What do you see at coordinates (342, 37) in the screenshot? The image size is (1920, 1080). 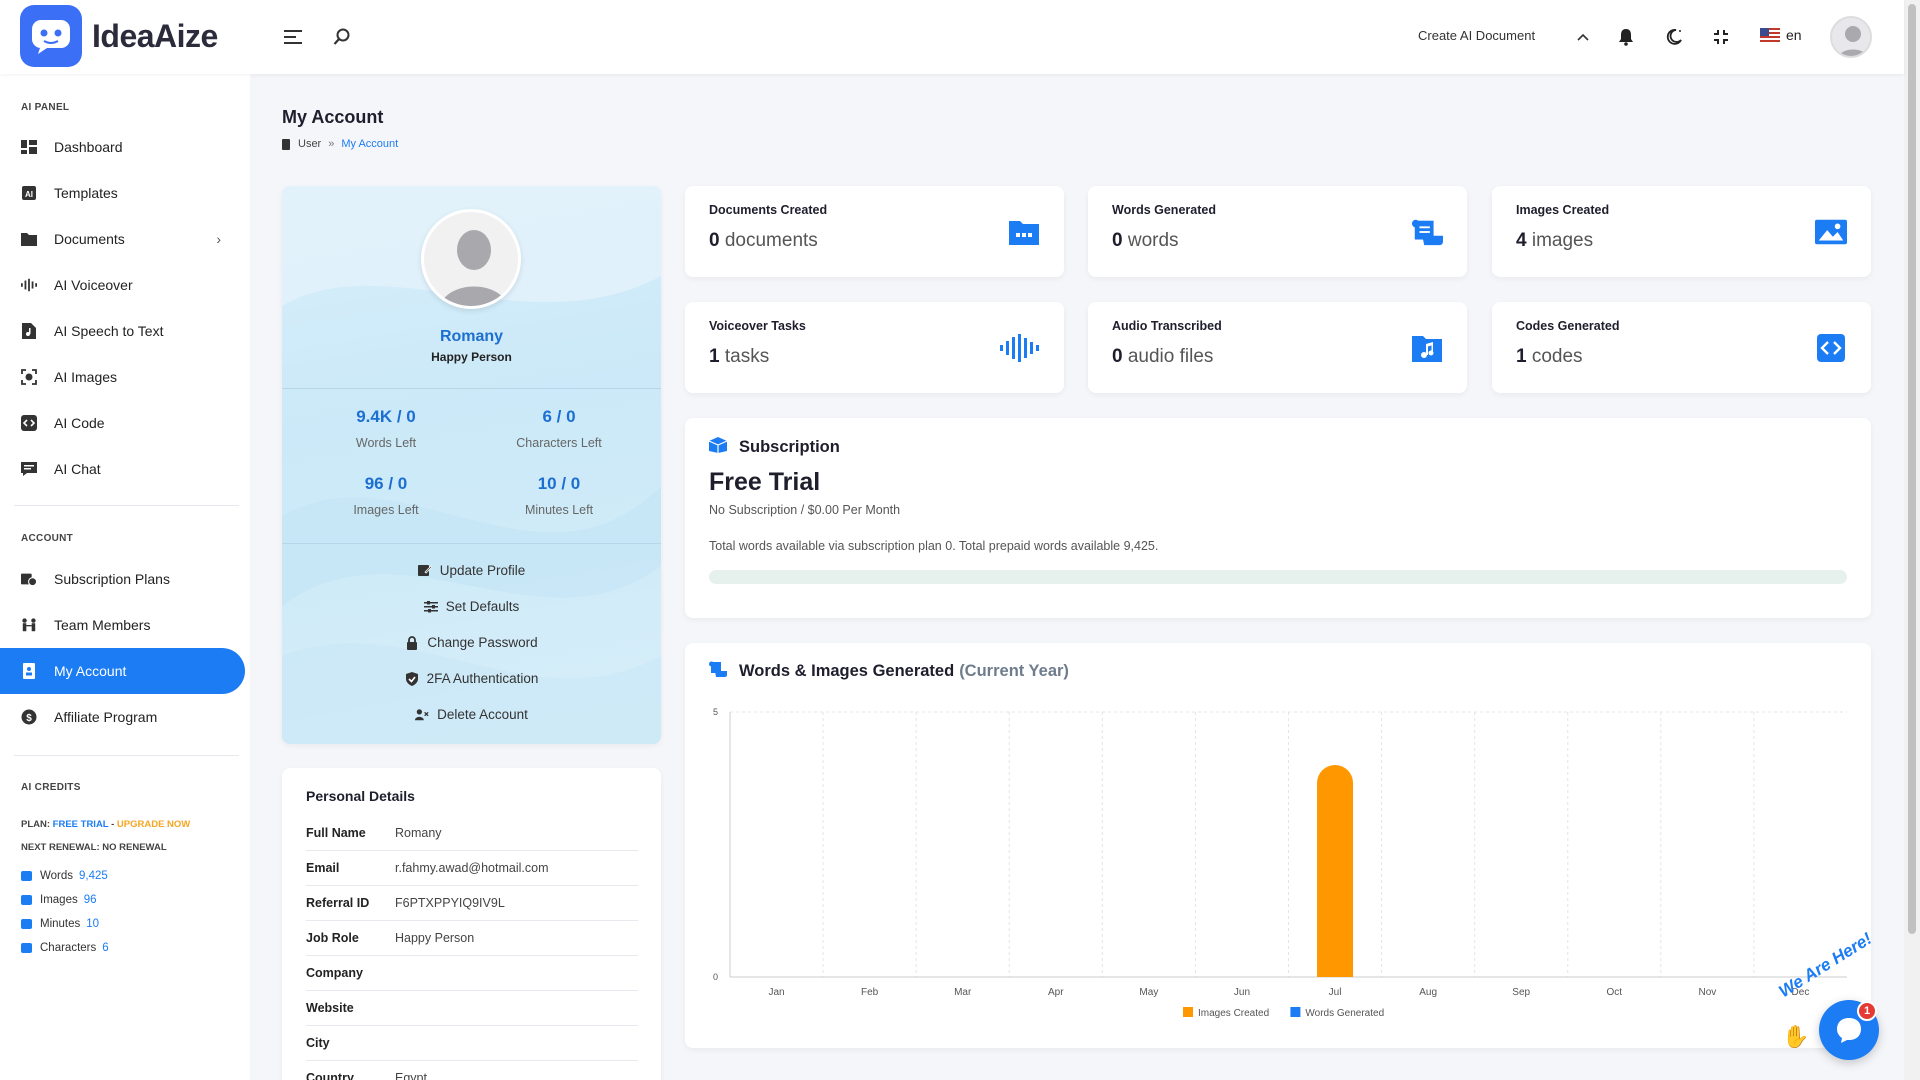 I see `search-icon` at bounding box center [342, 37].